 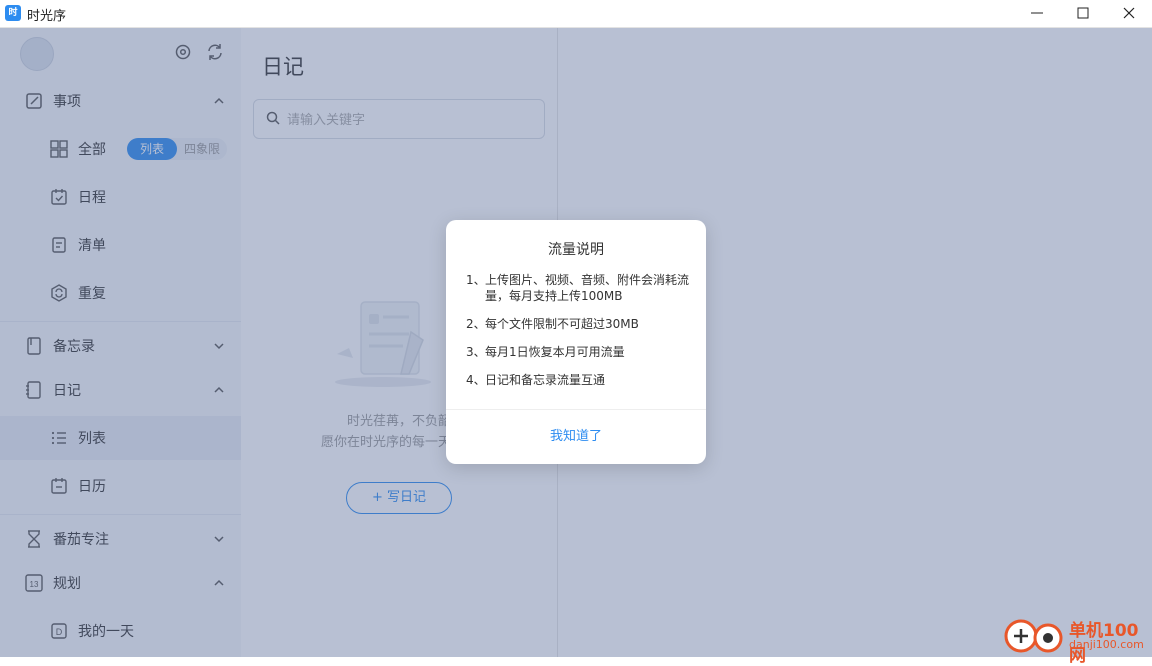 I want to click on window-title: 时光序, so click(x=47, y=16).